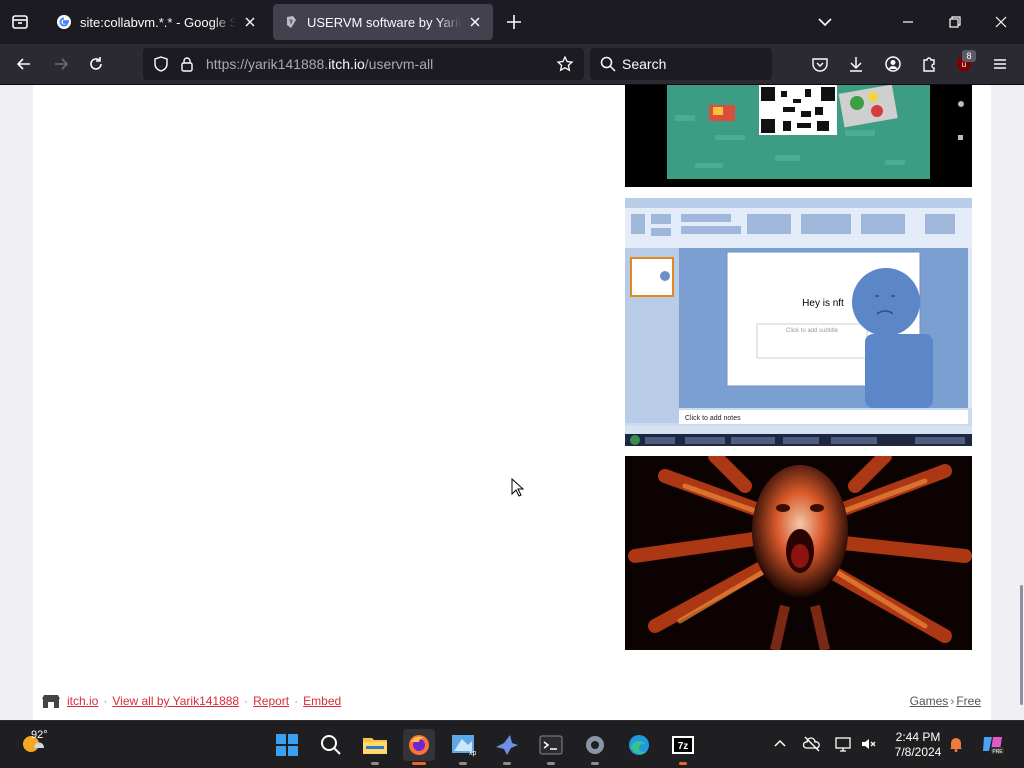 The image size is (1024, 768). Describe the element at coordinates (968, 701) in the screenshot. I see `breadcrumb-free: Free` at that location.